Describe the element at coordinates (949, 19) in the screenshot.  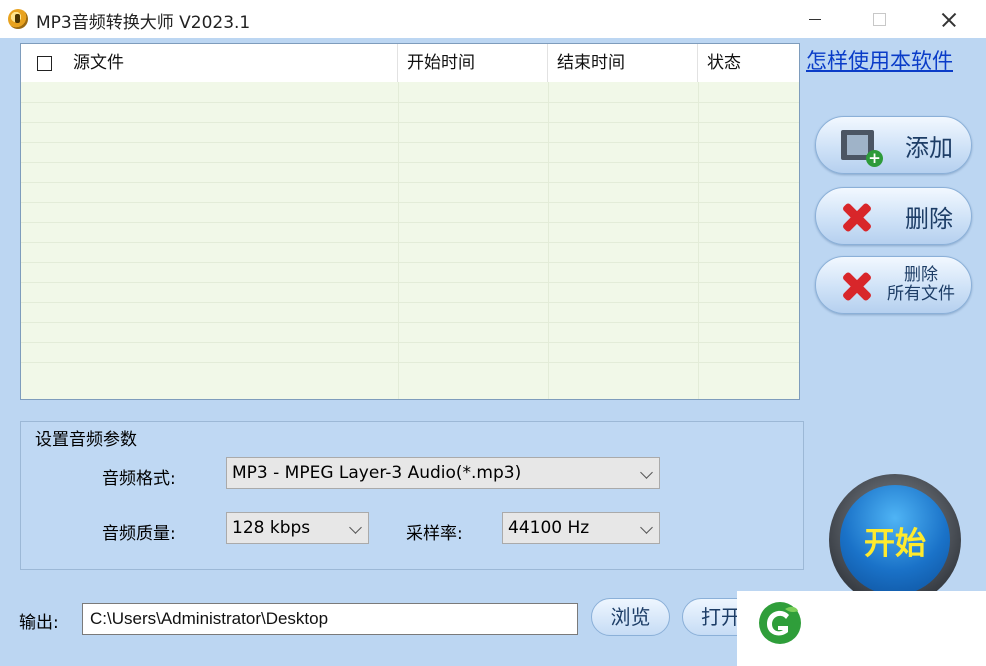
I see `close-button` at that location.